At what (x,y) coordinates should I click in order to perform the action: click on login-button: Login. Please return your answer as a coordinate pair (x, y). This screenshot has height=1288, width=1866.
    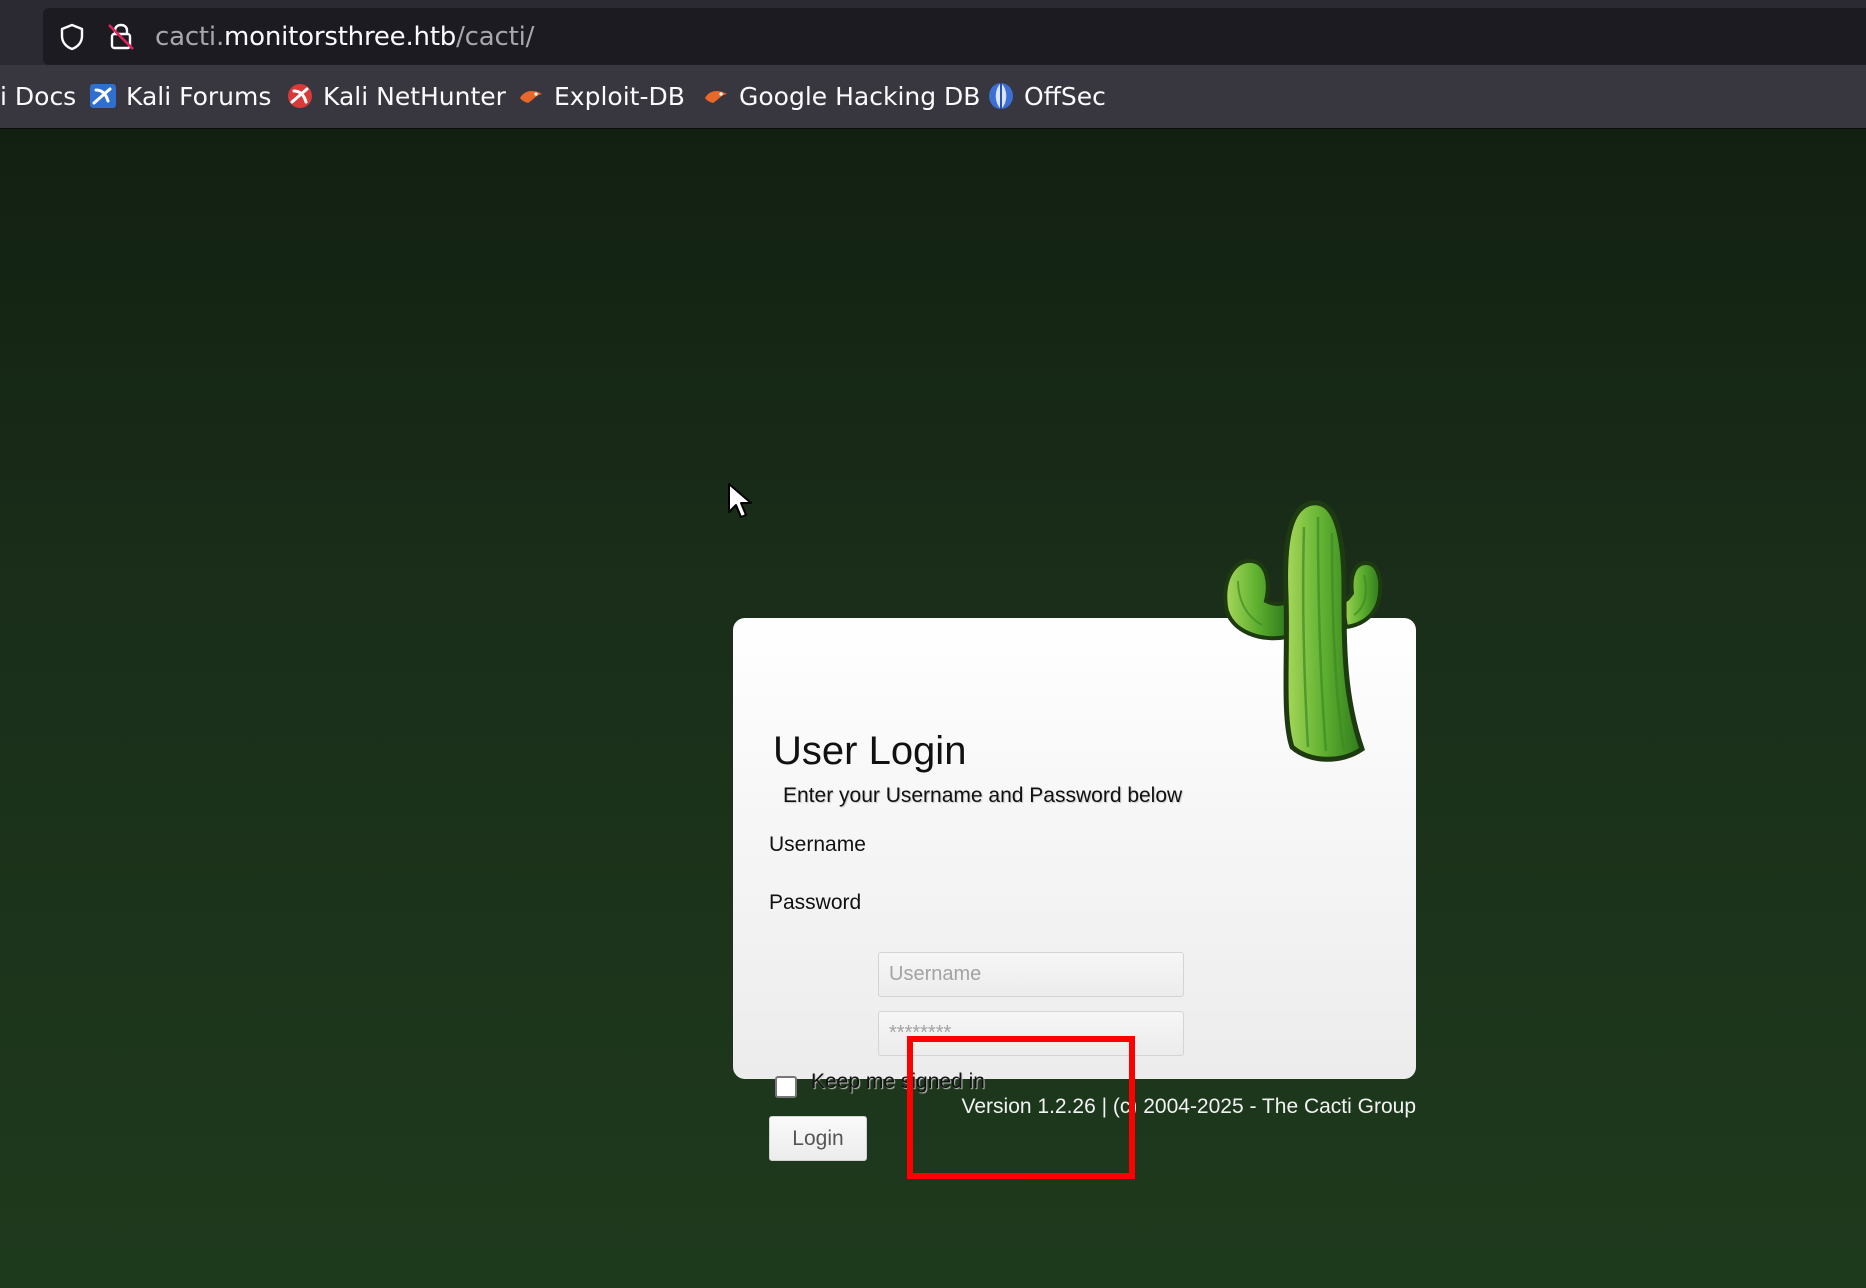
    Looking at the image, I should click on (818, 1138).